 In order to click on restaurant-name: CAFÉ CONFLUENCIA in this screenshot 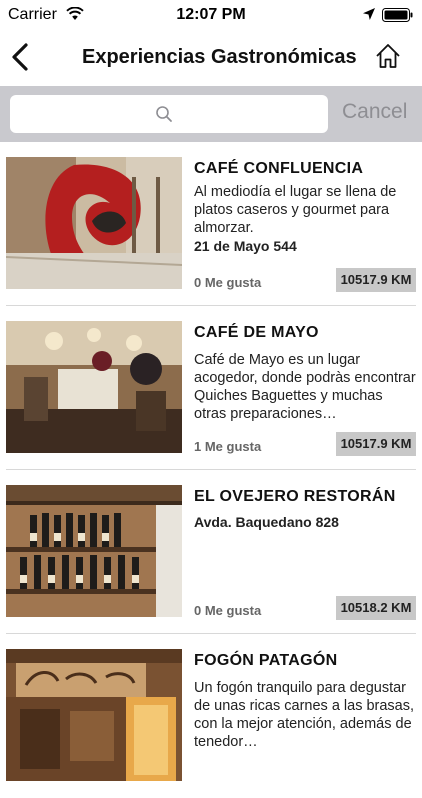, I will do `click(279, 168)`.